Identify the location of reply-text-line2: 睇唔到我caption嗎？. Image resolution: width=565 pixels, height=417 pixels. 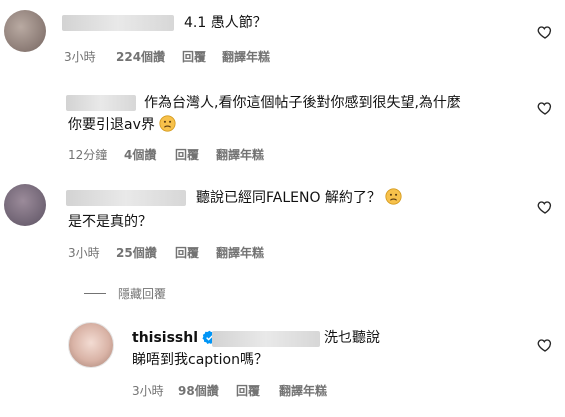
(200, 360).